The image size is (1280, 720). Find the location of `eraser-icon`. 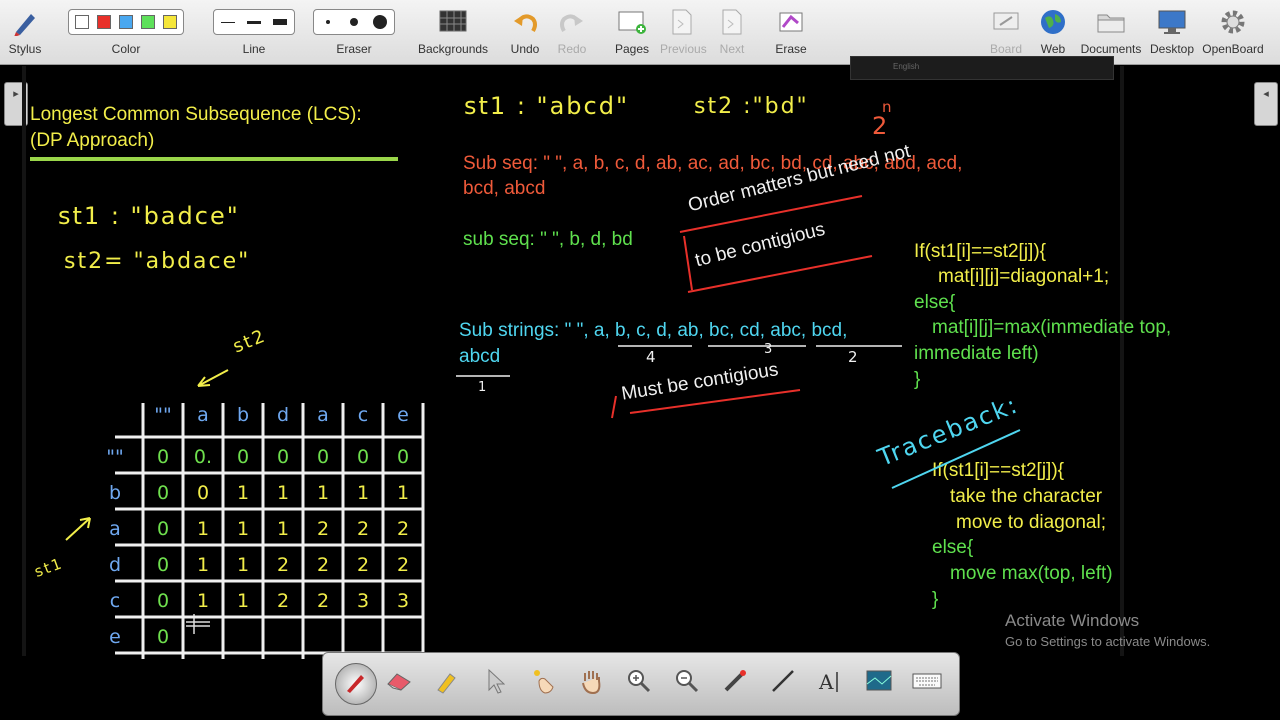

eraser-icon is located at coordinates (399, 683).